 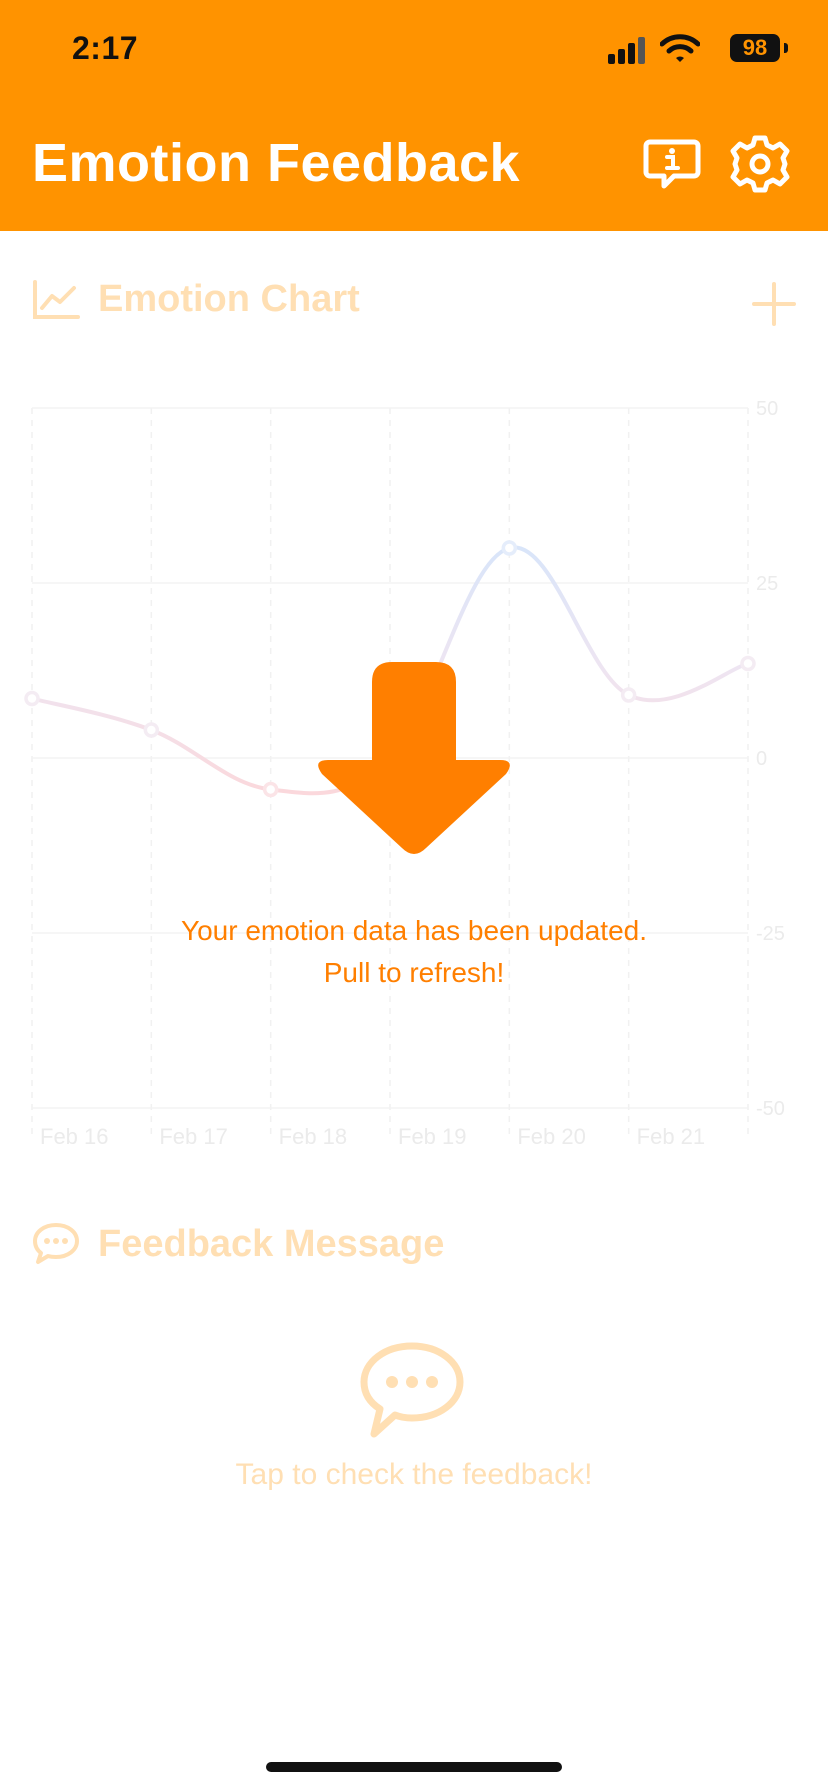 I want to click on plus-icon, so click(x=774, y=304).